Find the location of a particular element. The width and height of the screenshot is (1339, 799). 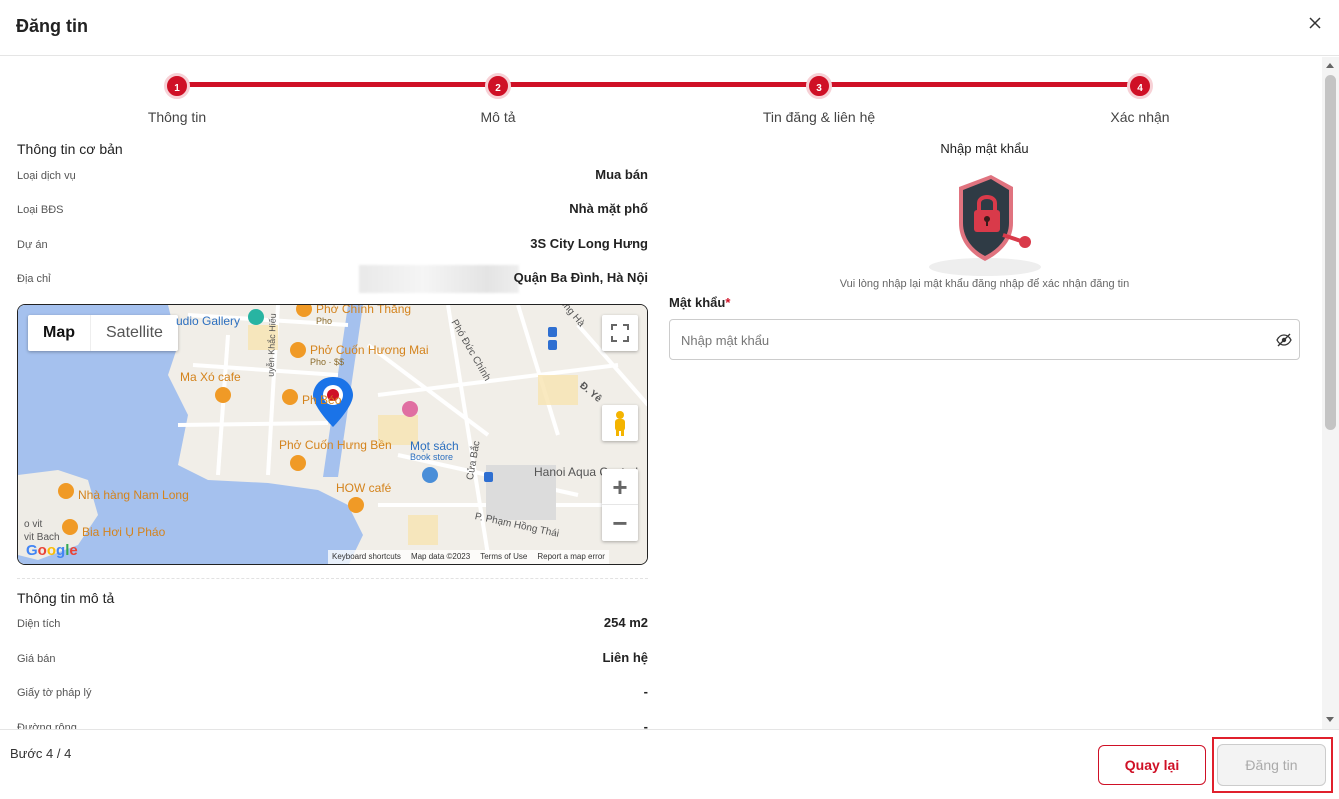

info-value: Quận Ba Đình, Hà Nội is located at coordinates (580, 277).